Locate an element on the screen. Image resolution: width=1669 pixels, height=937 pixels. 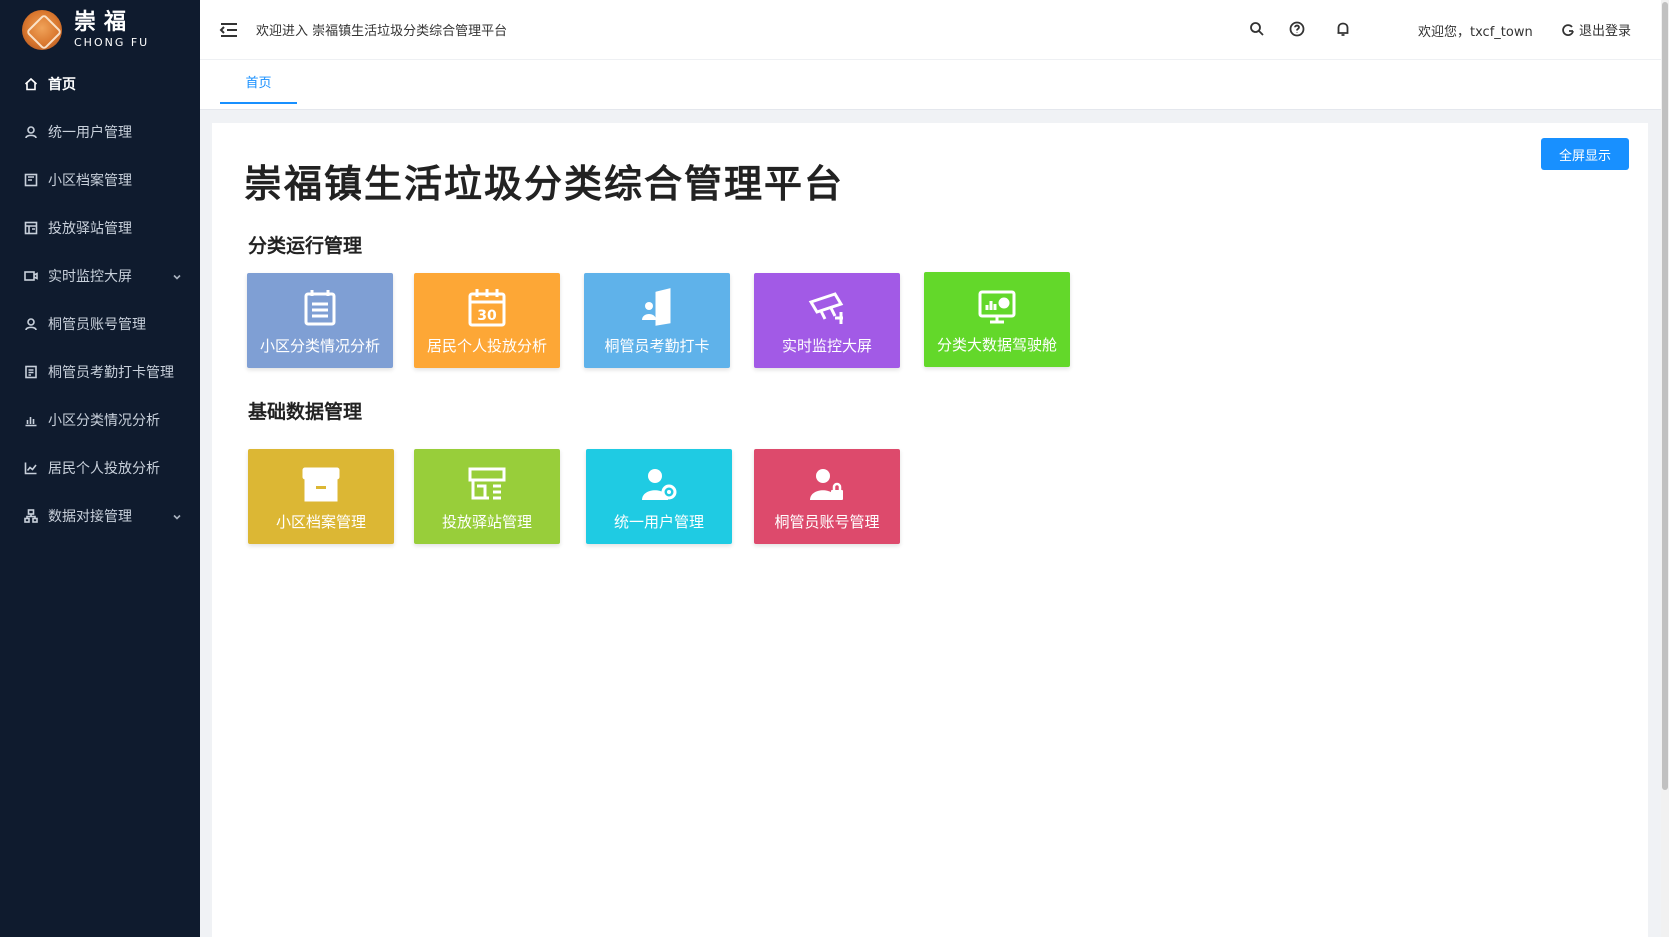
user-lock-icon is located at coordinates (827, 484).